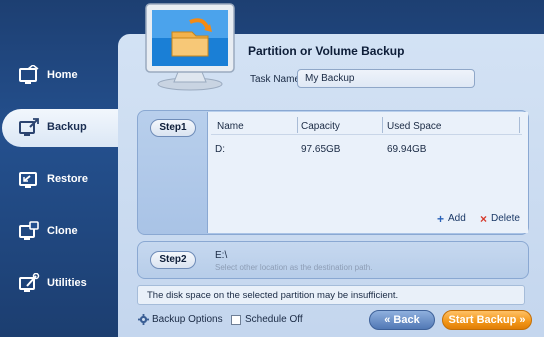 The image size is (544, 337). I want to click on sidebar-item-utilities: Utilities, so click(59, 284).